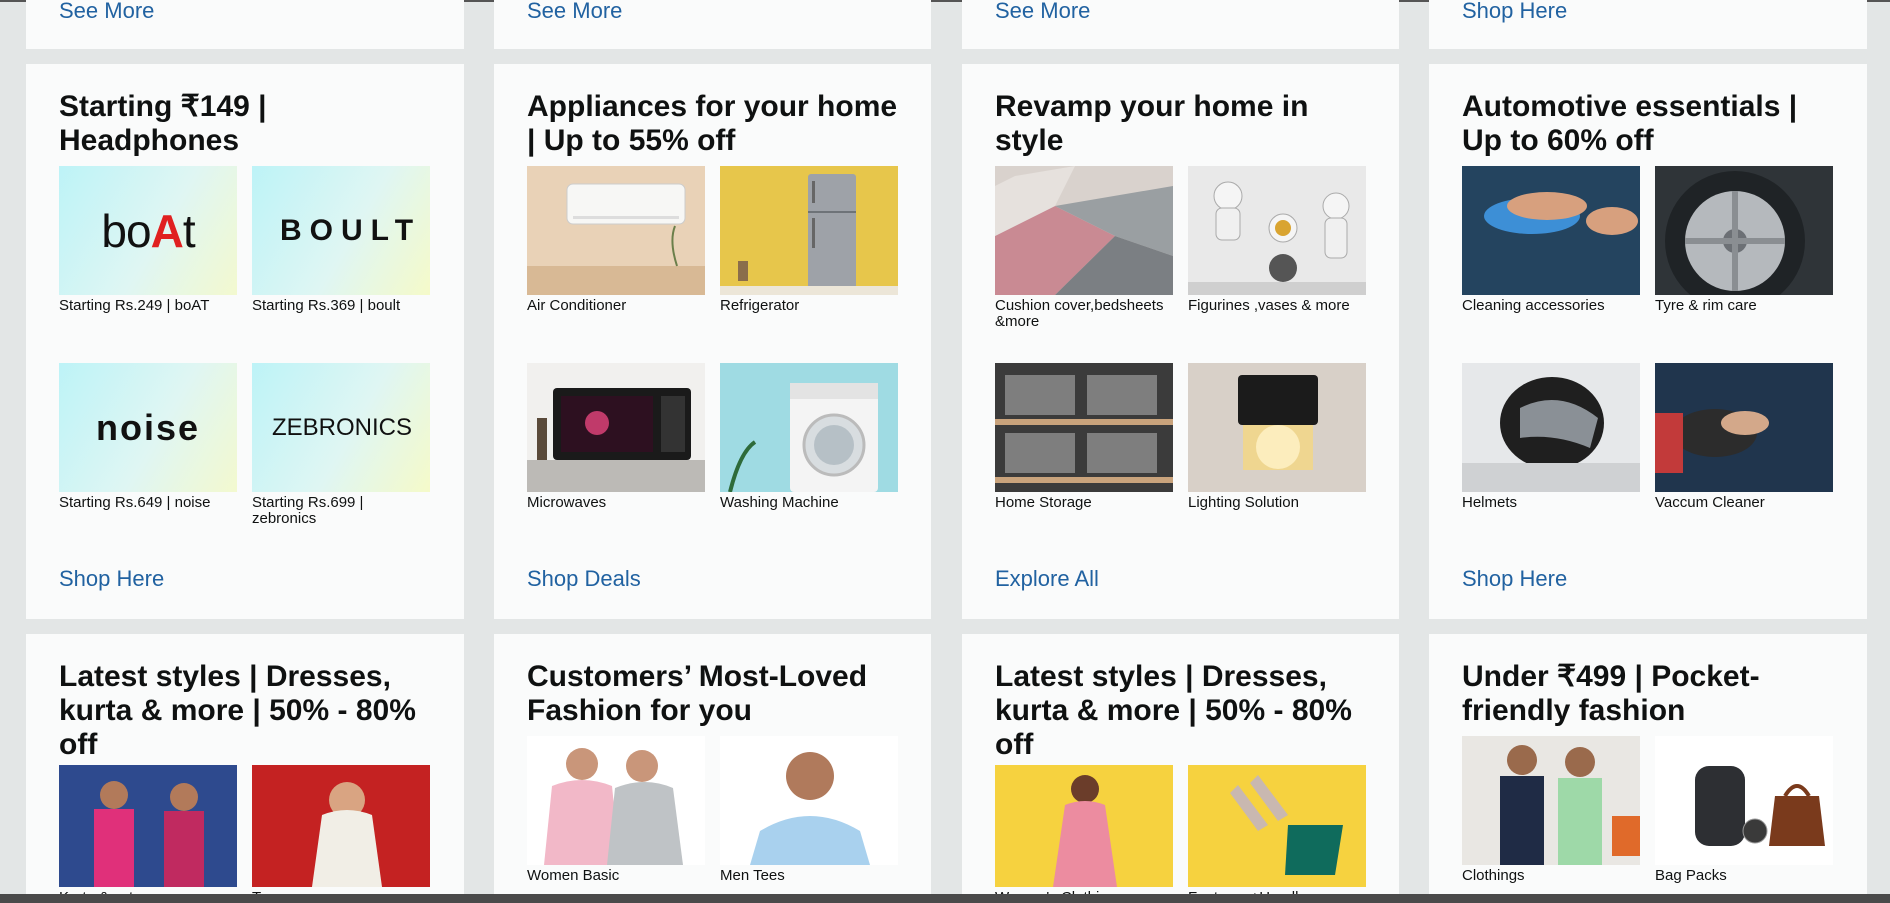 This screenshot has height=903, width=1890. I want to click on tile-label: Vaccum Cleaner, so click(1710, 502).